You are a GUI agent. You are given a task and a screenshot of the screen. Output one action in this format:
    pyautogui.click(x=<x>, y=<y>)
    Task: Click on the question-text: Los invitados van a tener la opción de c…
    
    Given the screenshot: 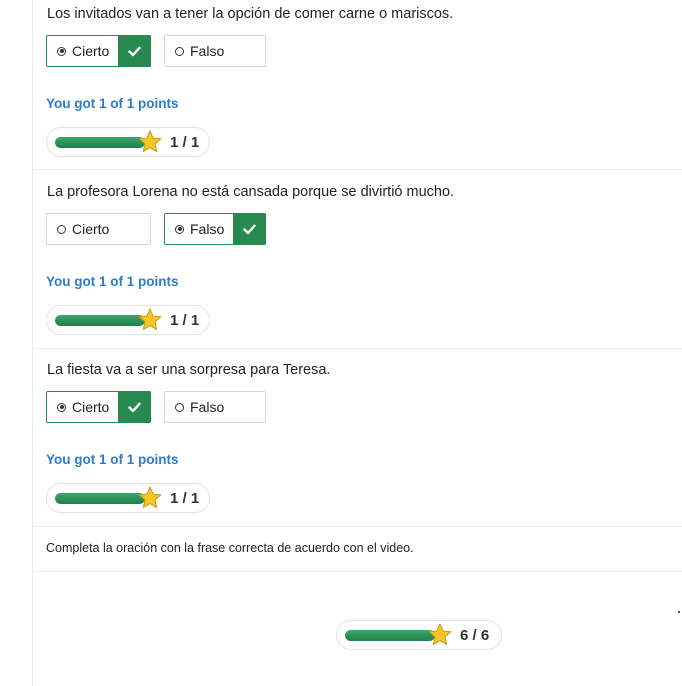 What is the action you would take?
    pyautogui.click(x=250, y=14)
    